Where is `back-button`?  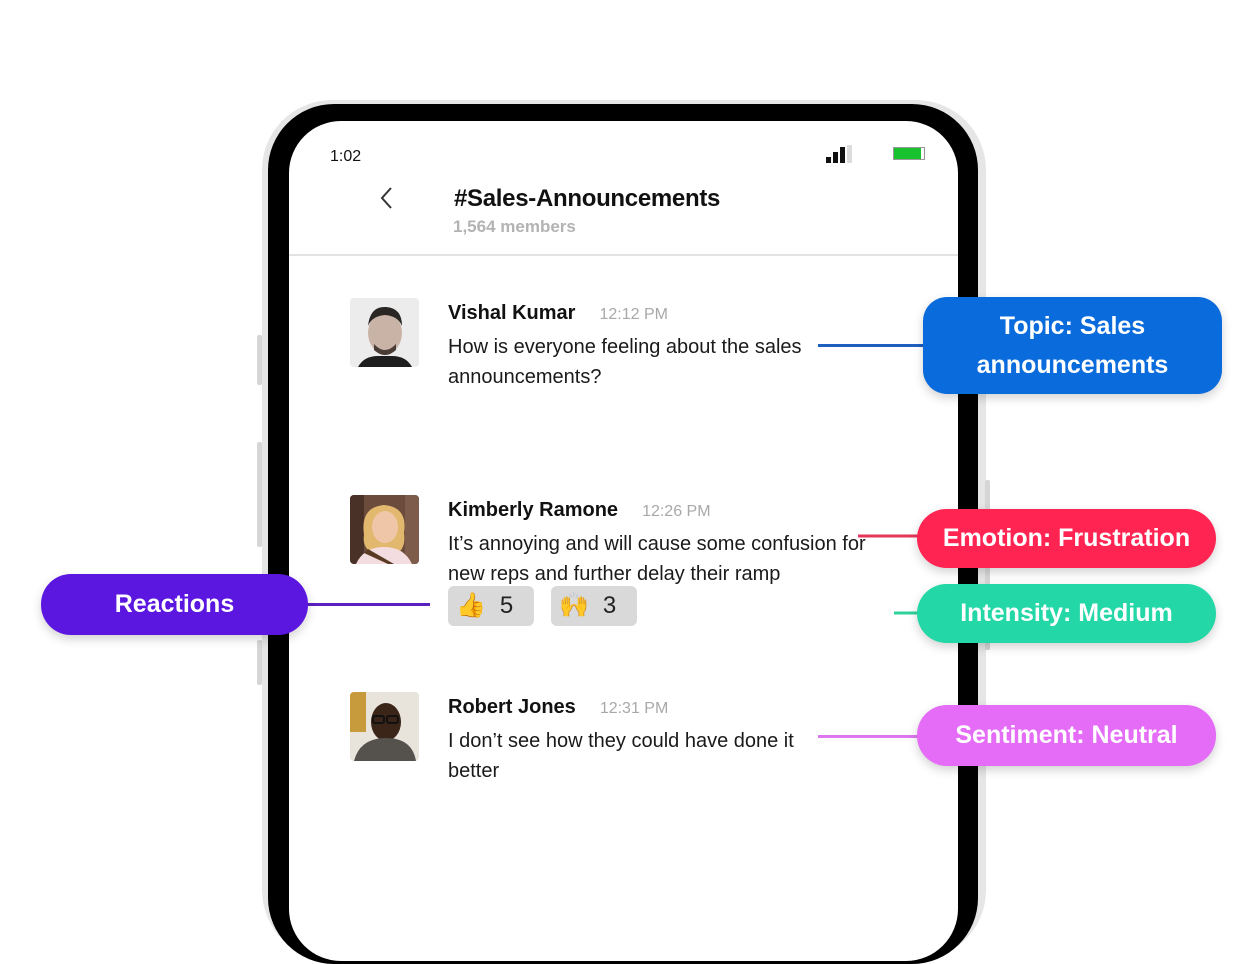 back-button is located at coordinates (387, 198).